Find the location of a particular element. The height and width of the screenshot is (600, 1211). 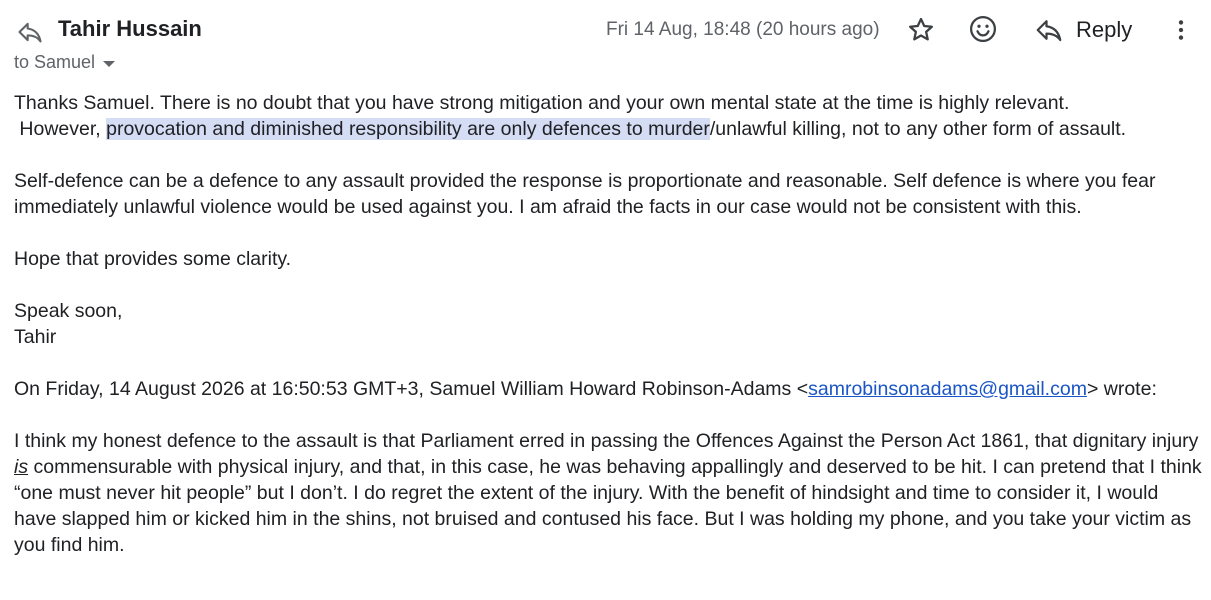

reply-label: Reply is located at coordinates (1104, 29).